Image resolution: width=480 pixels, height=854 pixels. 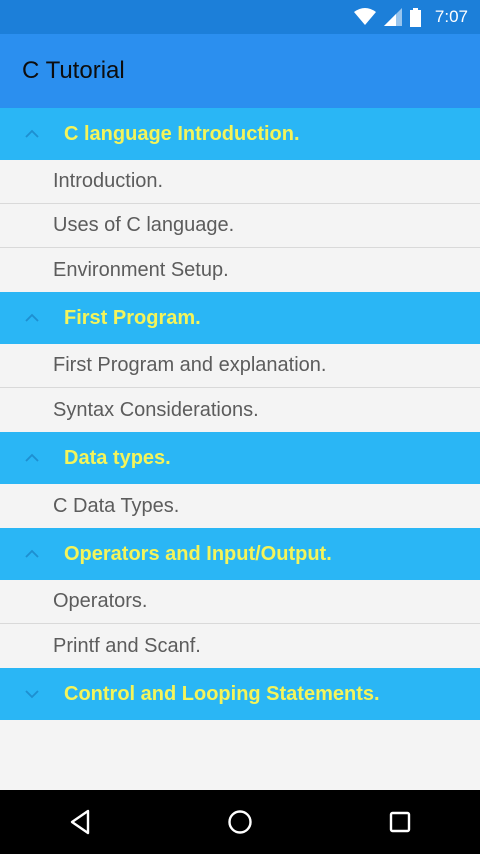 I want to click on list-item: Environment Setup., so click(x=240, y=270).